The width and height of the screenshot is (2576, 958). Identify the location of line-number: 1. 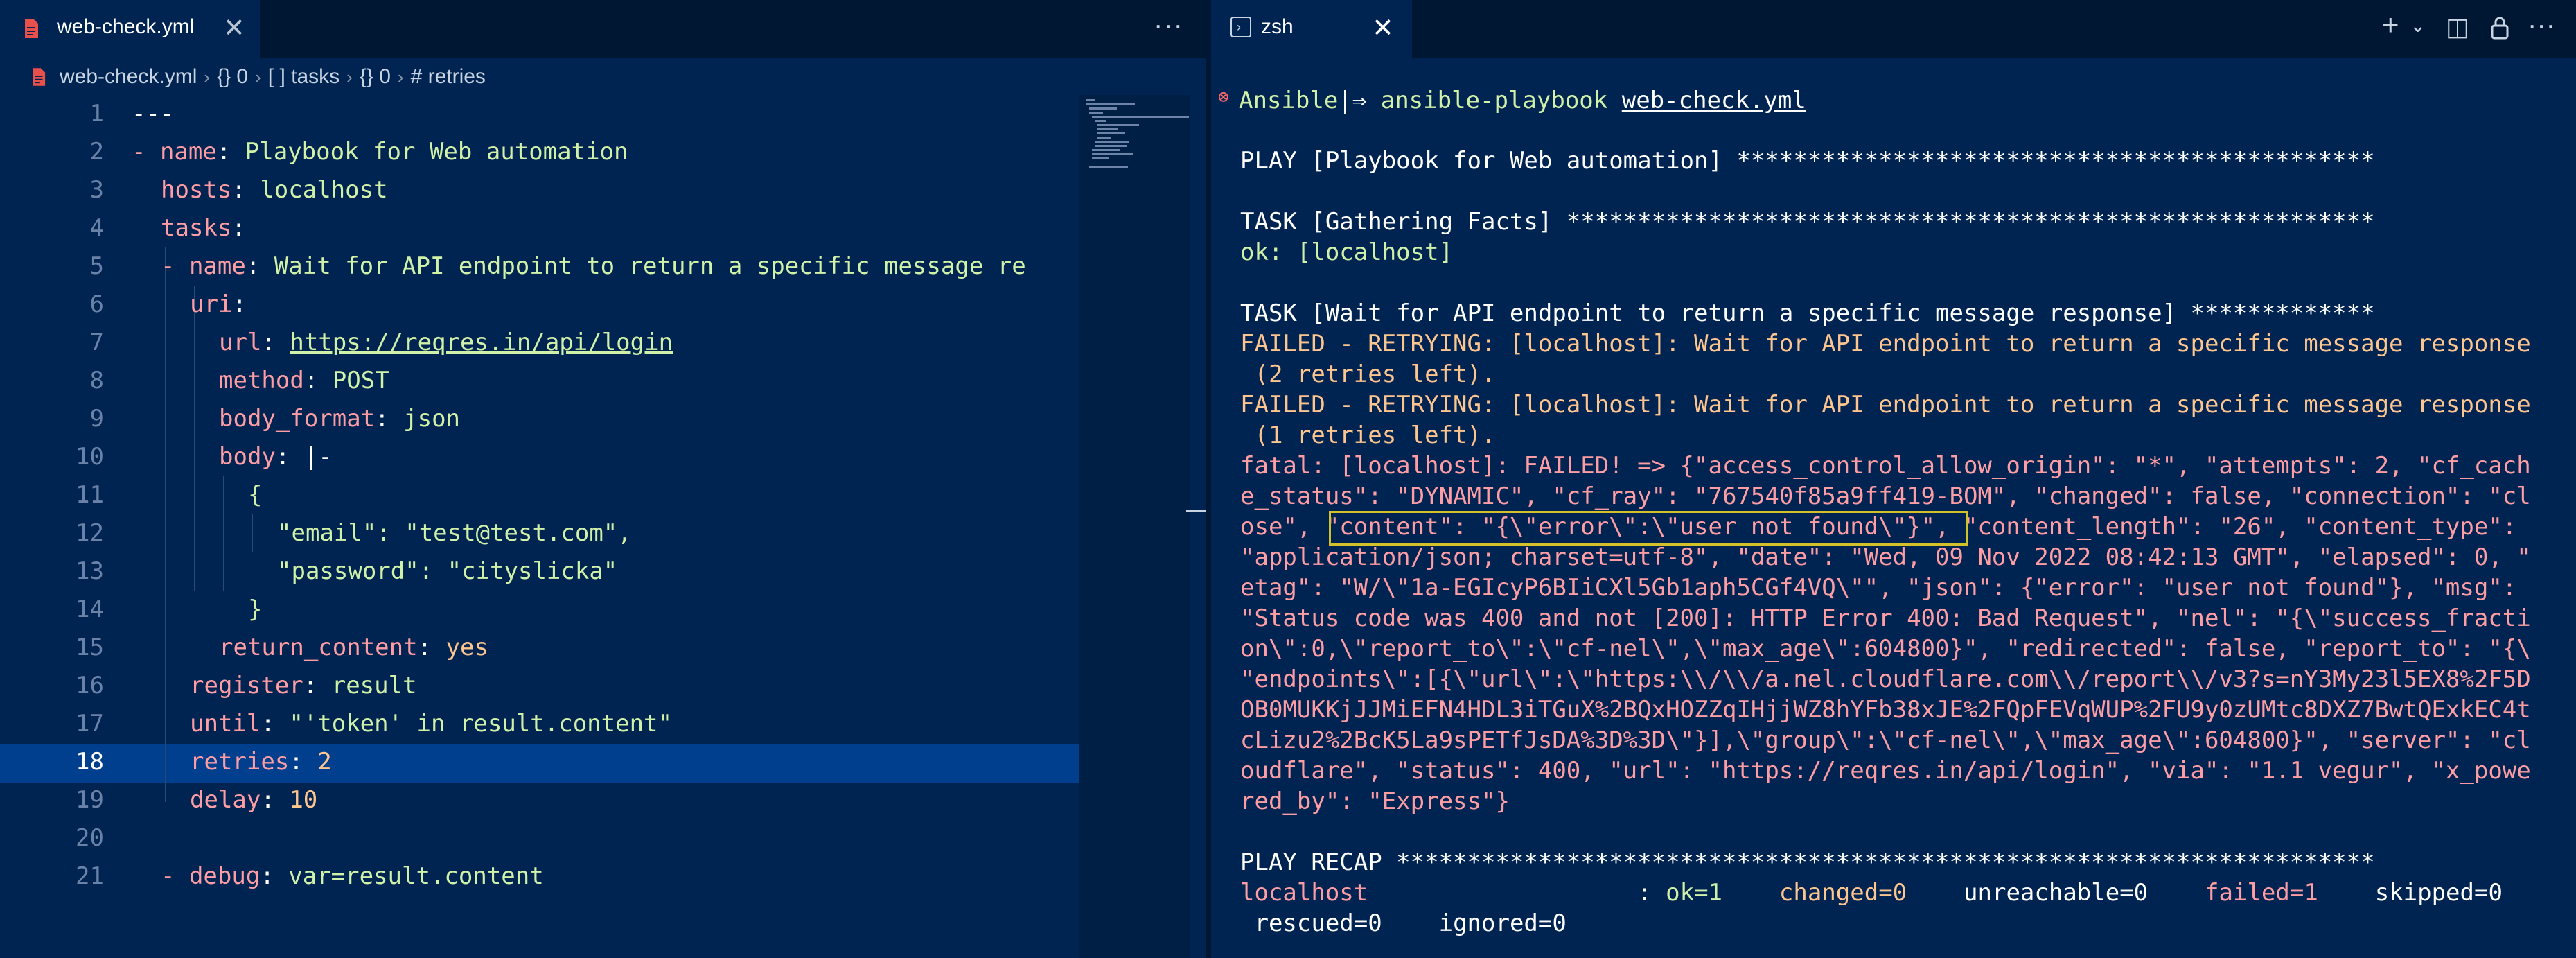
(97, 114).